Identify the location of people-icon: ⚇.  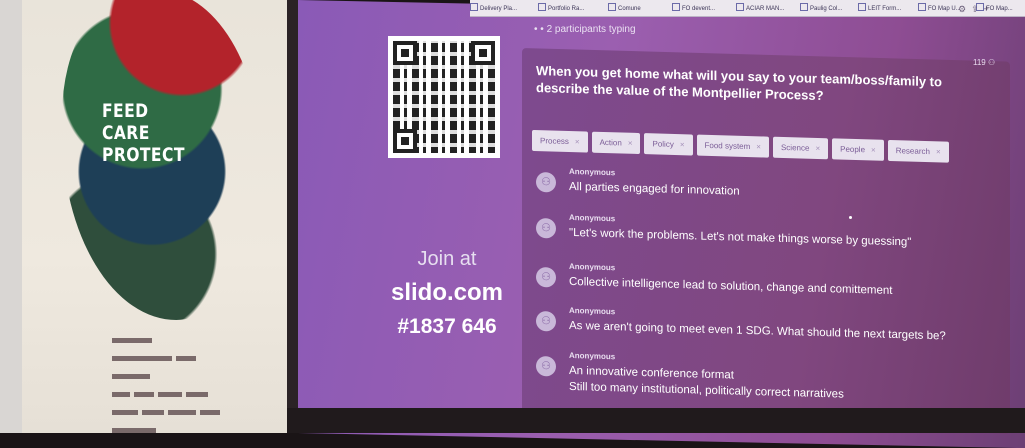
(990, 62).